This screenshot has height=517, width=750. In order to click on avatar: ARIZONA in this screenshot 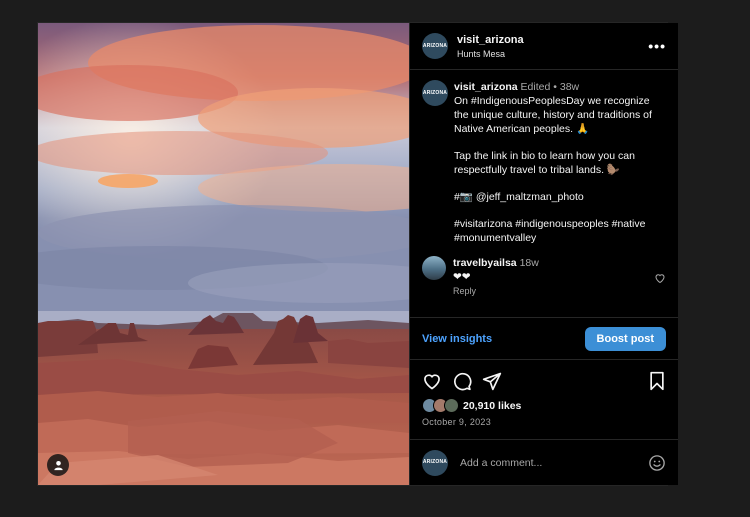, I will do `click(435, 46)`.